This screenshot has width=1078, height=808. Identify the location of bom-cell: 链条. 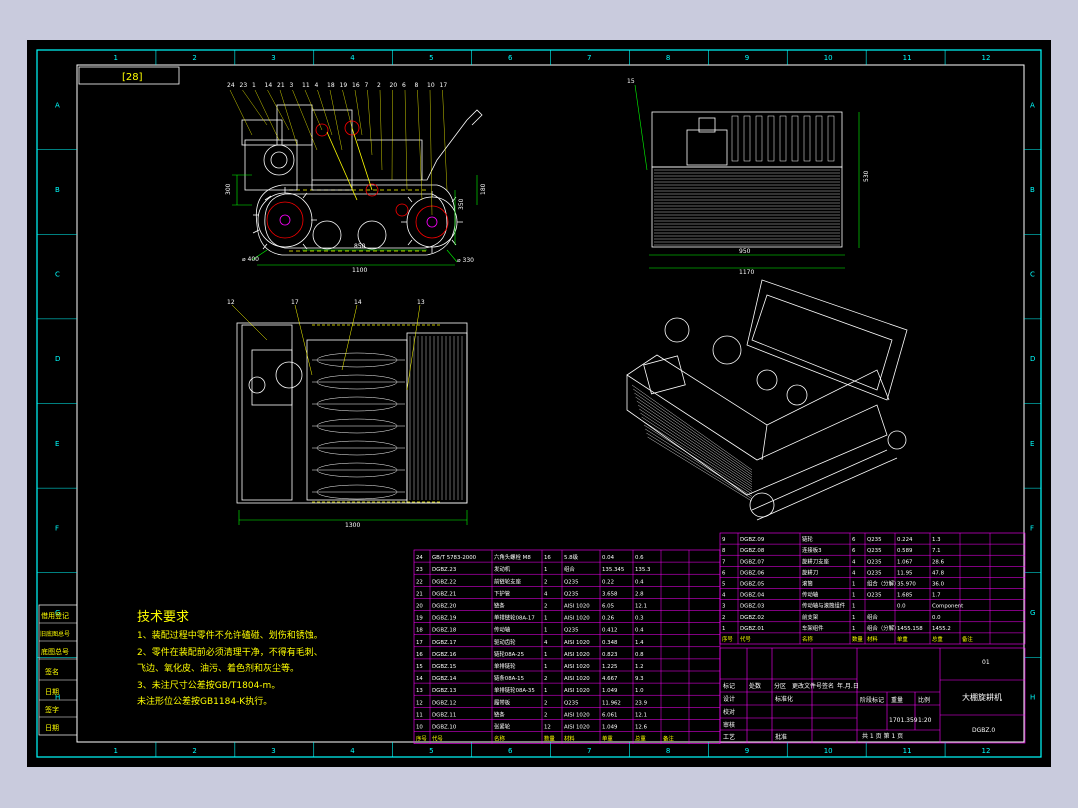
(499, 606).